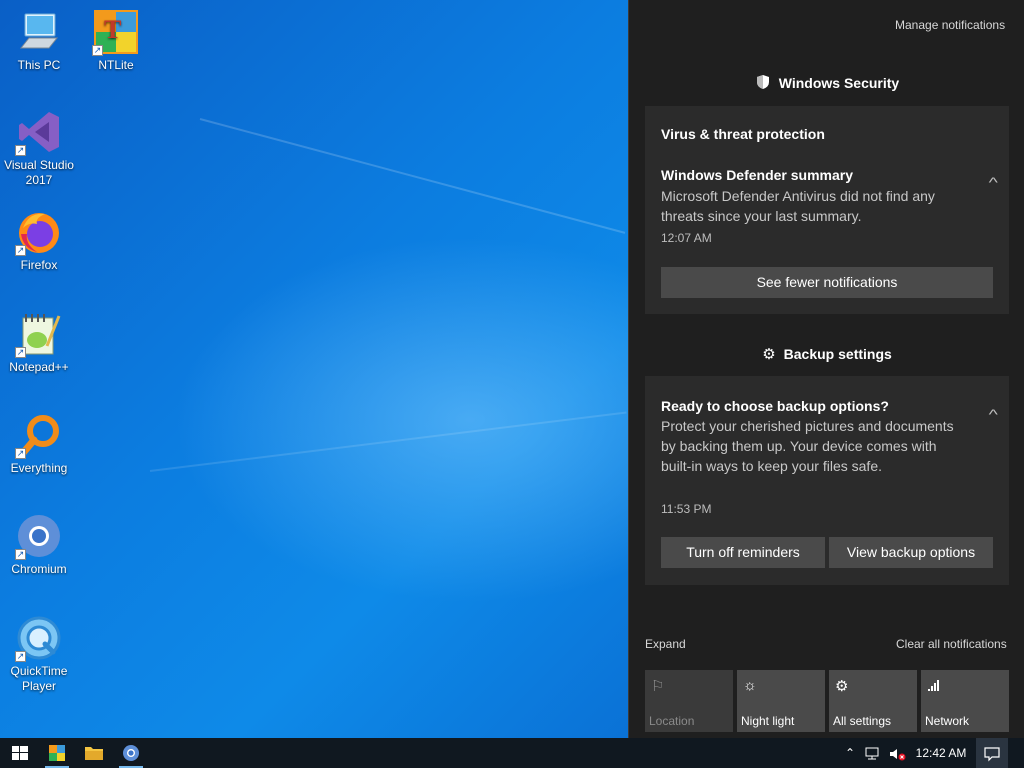  What do you see at coordinates (837, 354) in the screenshot?
I see `group-app-name: Backup settings` at bounding box center [837, 354].